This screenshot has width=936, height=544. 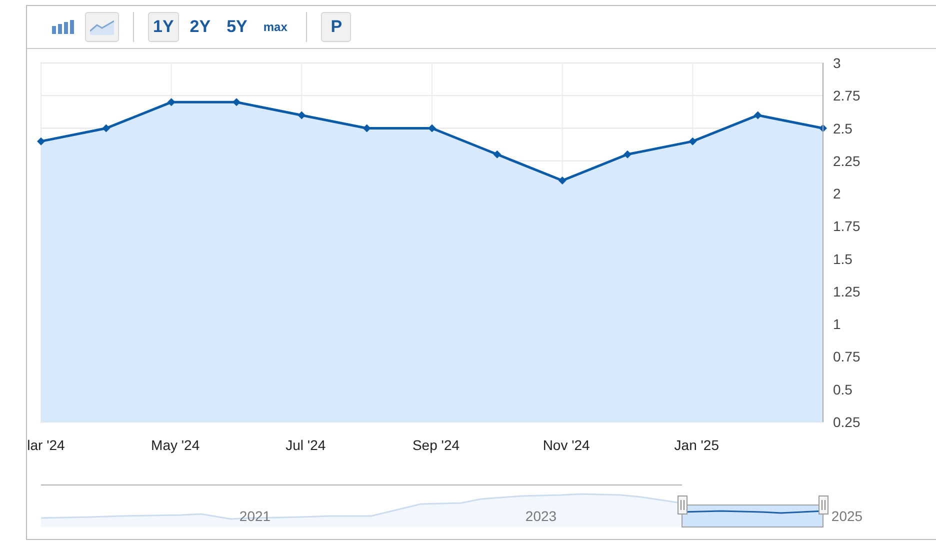 I want to click on line-chart-button, so click(x=102, y=27).